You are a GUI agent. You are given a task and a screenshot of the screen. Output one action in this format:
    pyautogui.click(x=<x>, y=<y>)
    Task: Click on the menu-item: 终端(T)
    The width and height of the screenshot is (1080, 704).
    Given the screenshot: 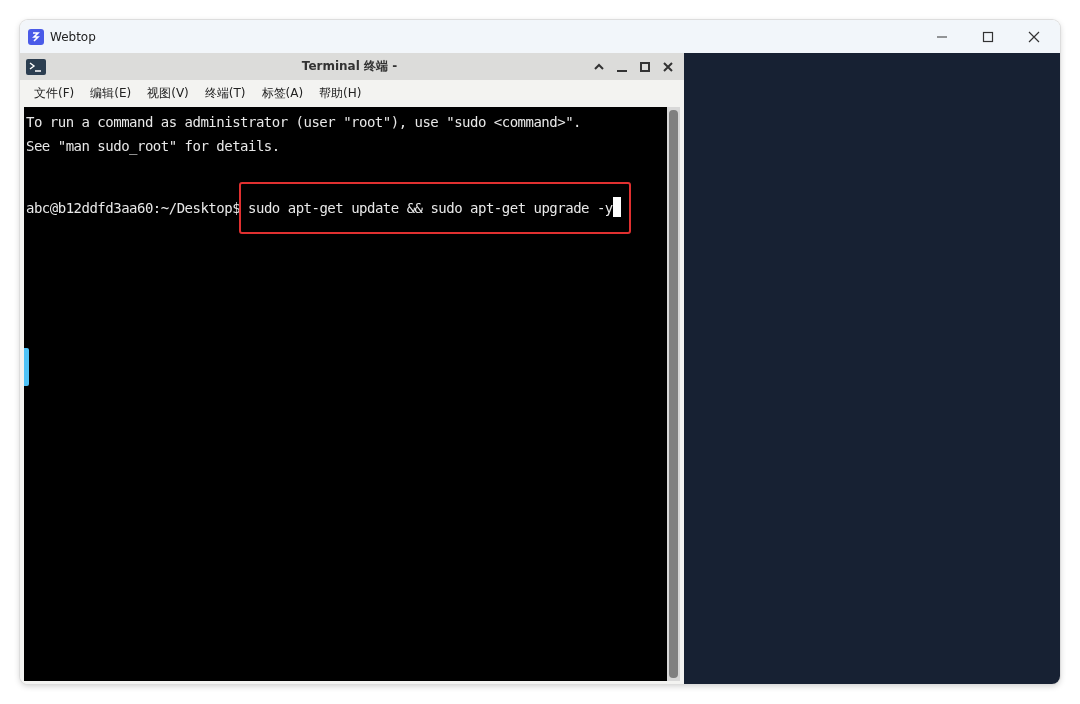 What is the action you would take?
    pyautogui.click(x=225, y=93)
    